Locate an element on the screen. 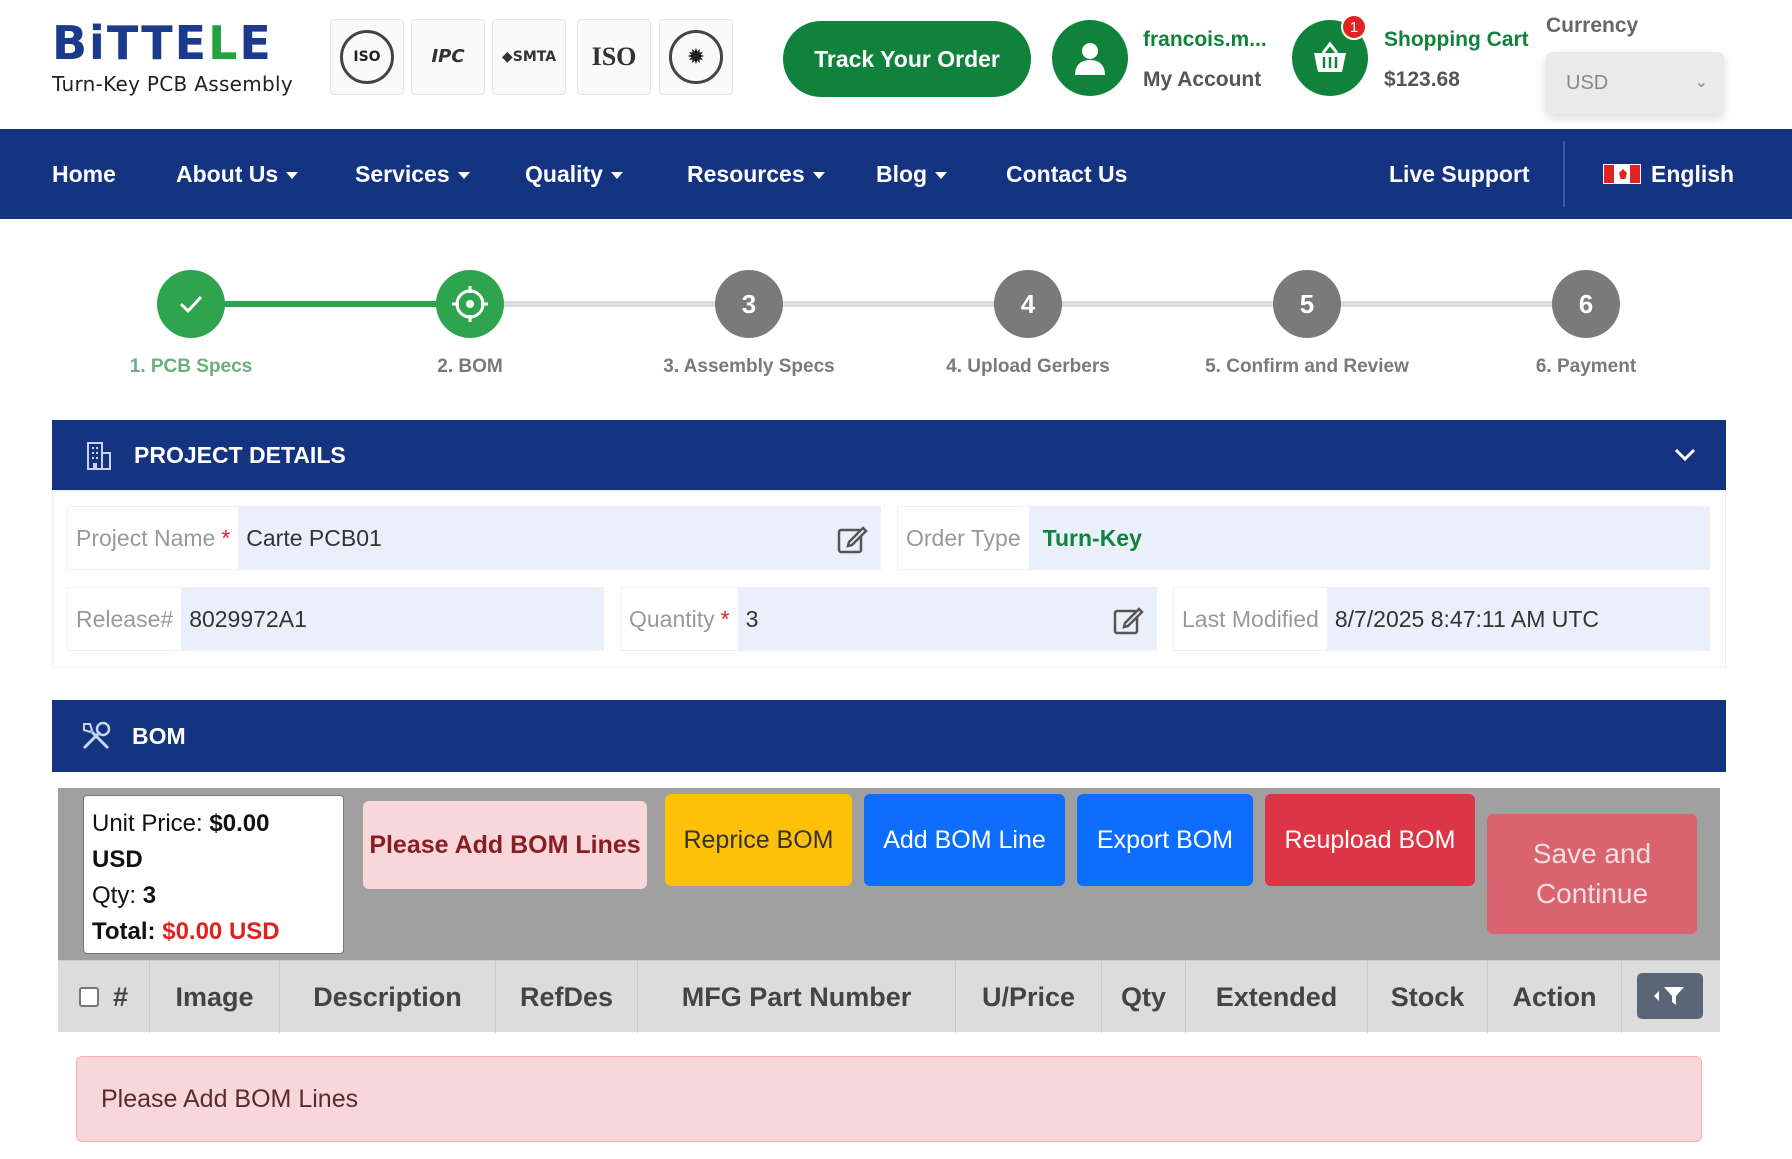 The height and width of the screenshot is (1159, 1792). nav-item-home: Home is located at coordinates (84, 174).